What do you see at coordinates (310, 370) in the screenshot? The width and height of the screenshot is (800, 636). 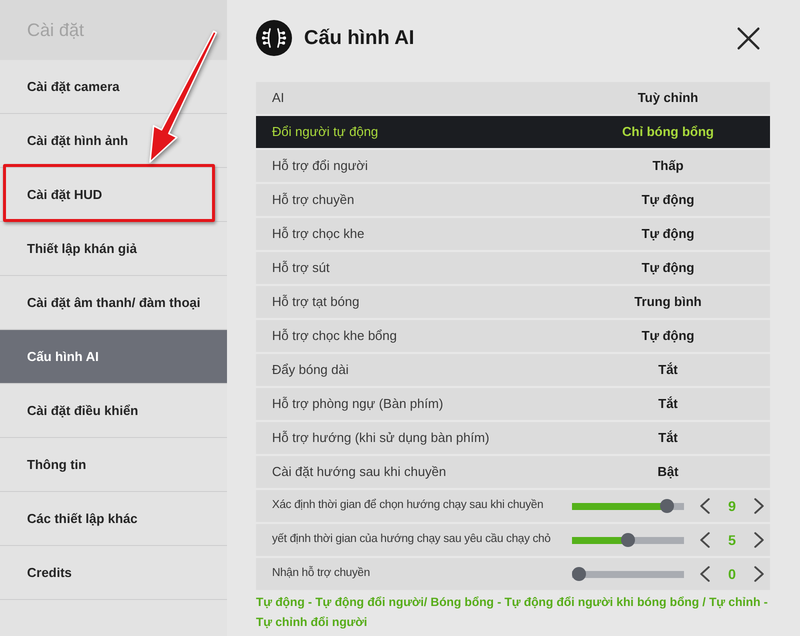 I see `setting-label: Đẩy bóng dài` at bounding box center [310, 370].